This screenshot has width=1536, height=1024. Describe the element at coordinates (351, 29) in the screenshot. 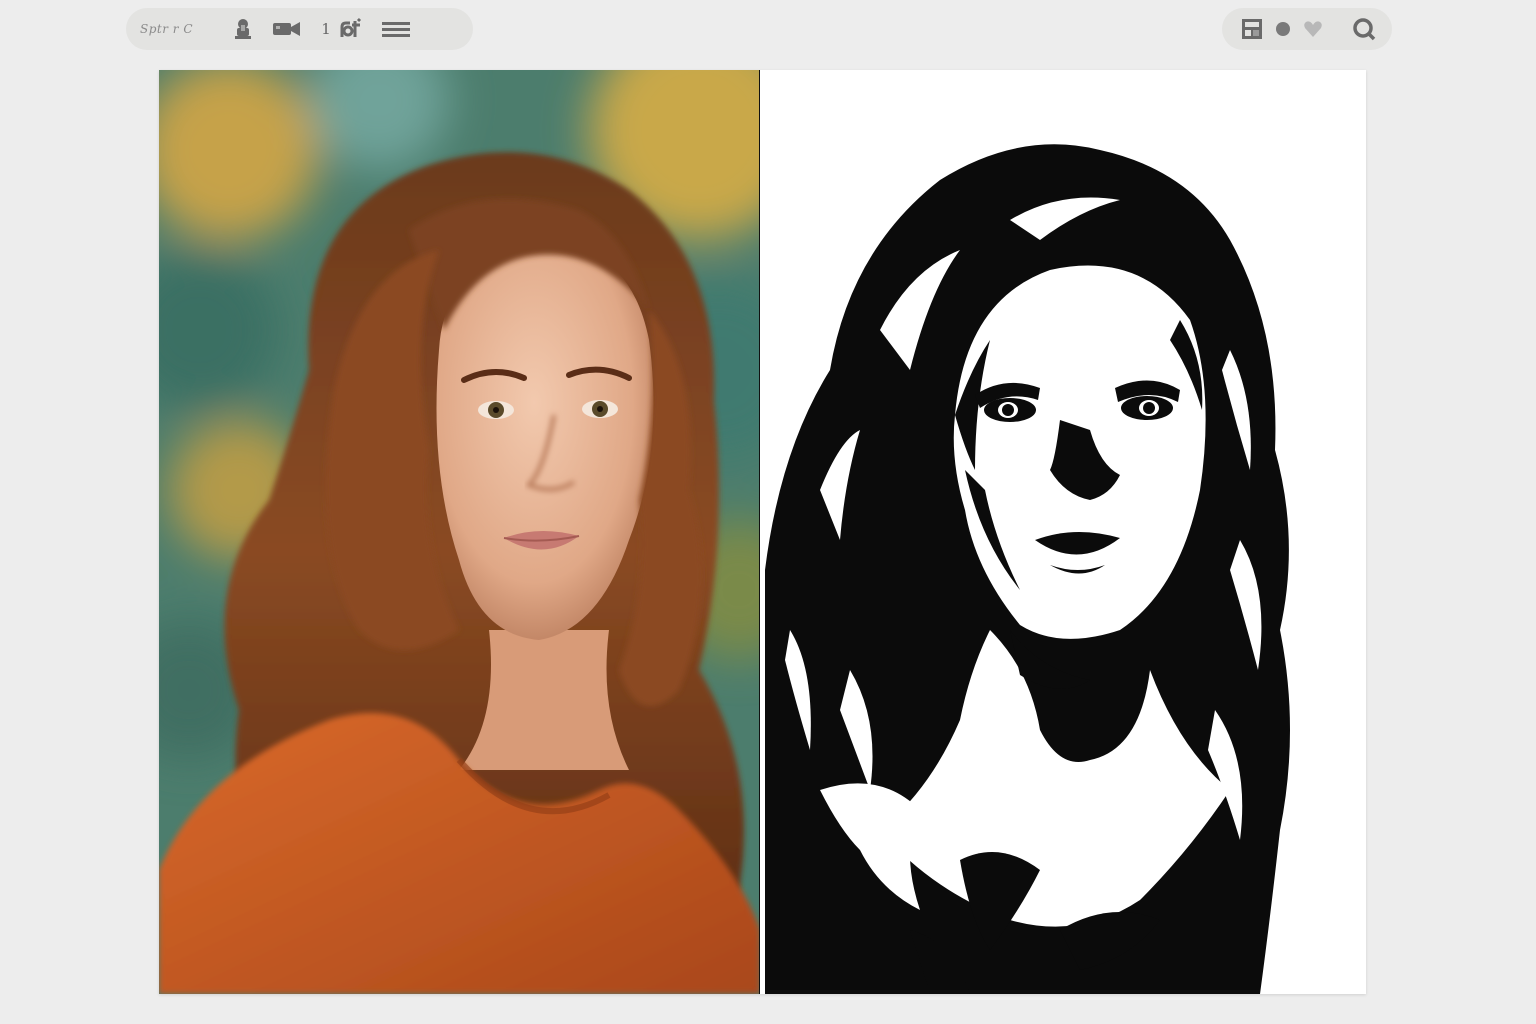

I see `edit-tool-icon` at that location.